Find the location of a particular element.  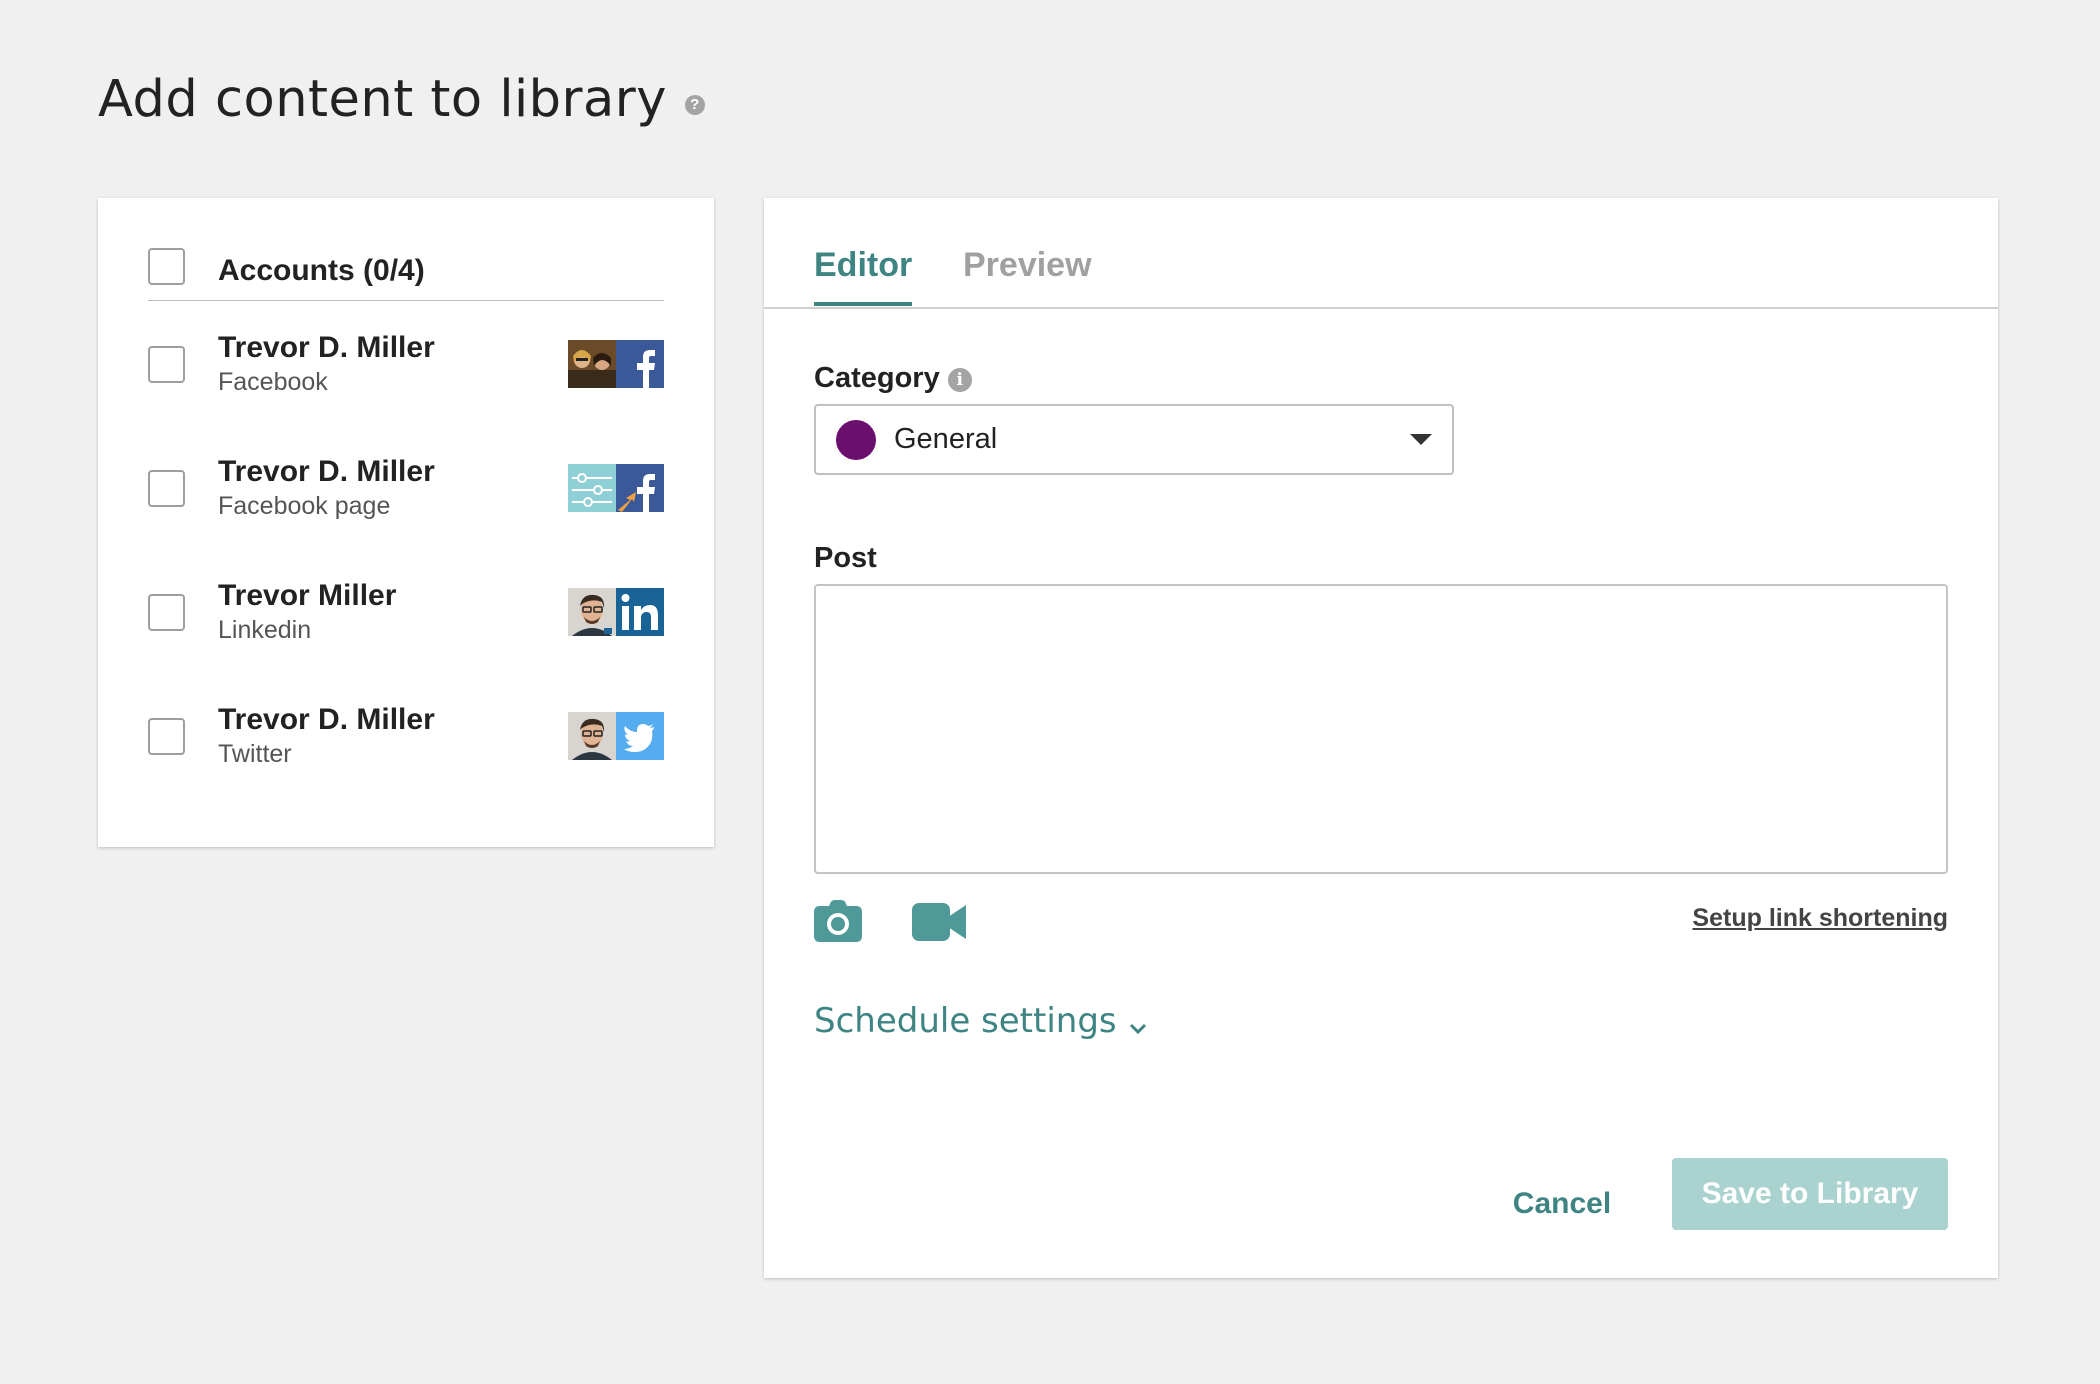

account-type: Facebook page is located at coordinates (304, 506).